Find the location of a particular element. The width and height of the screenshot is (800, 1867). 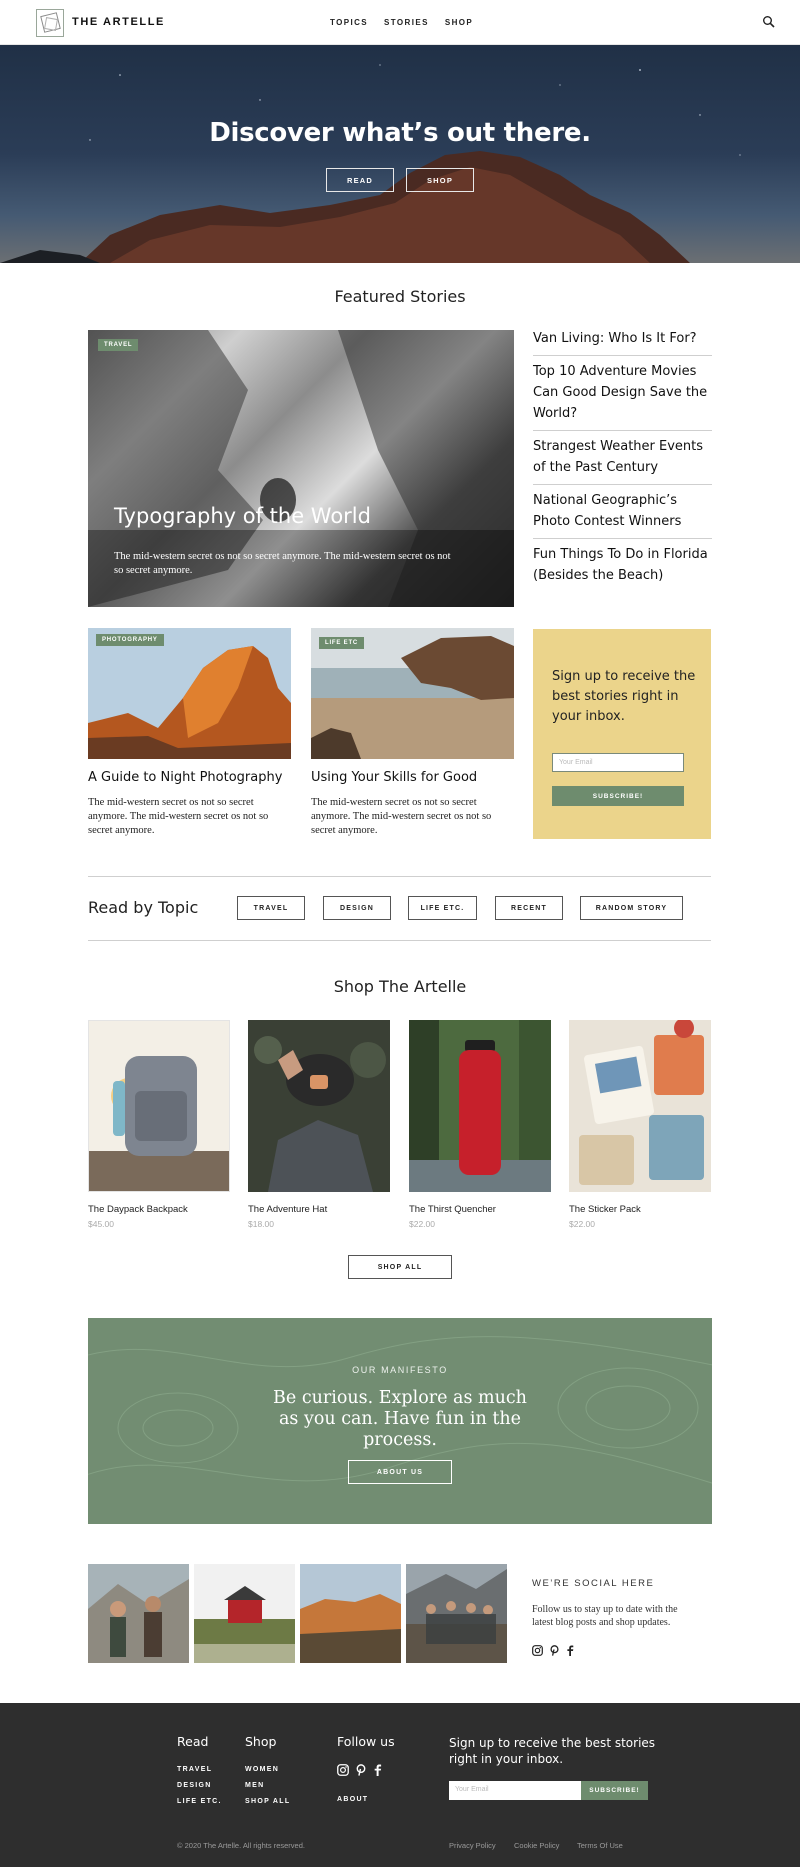

backpack-photo is located at coordinates (159, 1106).